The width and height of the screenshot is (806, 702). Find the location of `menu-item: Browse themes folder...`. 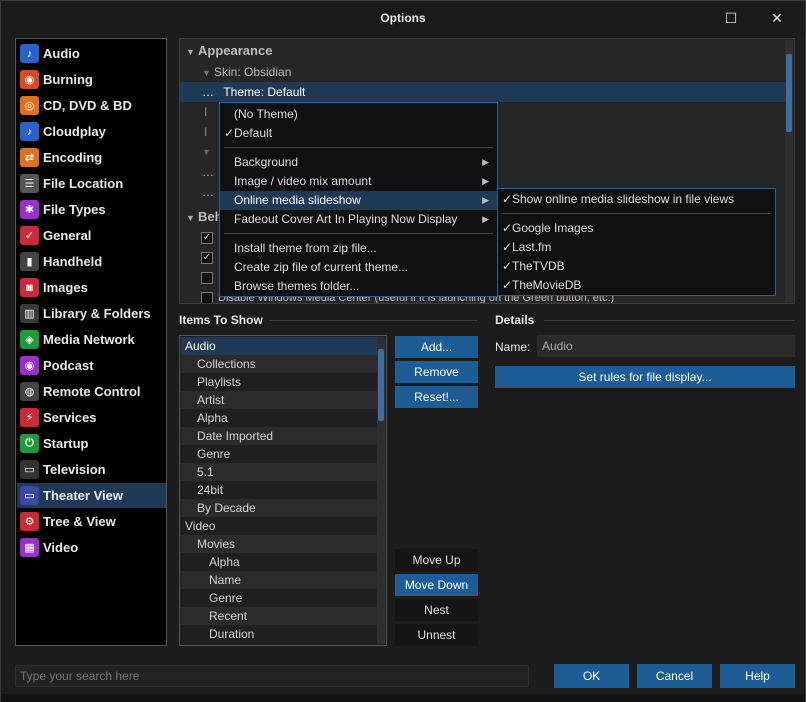

menu-item: Browse themes folder... is located at coordinates (358, 286).